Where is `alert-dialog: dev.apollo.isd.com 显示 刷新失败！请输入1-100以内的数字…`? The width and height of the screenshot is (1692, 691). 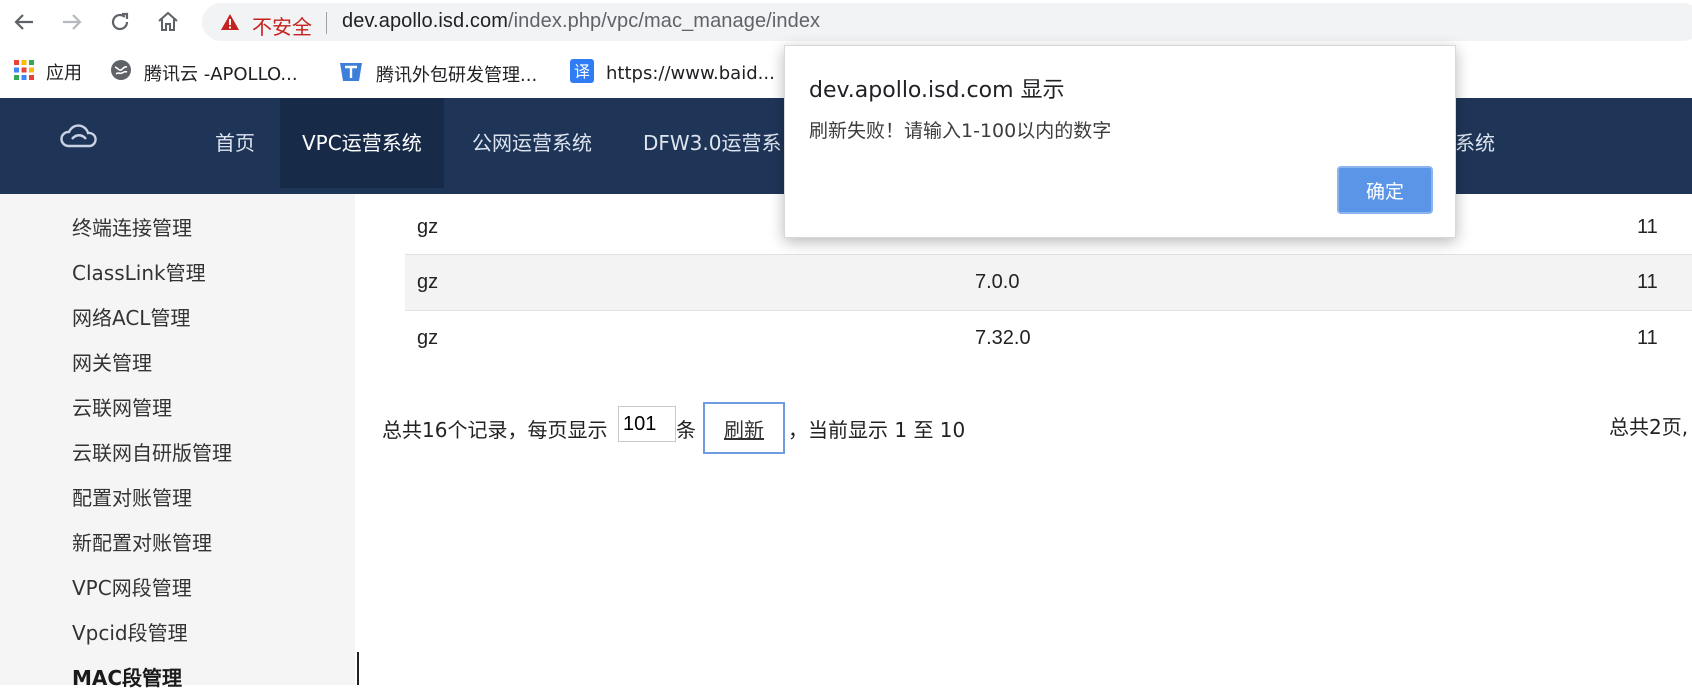
alert-dialog: dev.apollo.isd.com 显示 刷新失败！请输入1-100以内的数字… is located at coordinates (1120, 141).